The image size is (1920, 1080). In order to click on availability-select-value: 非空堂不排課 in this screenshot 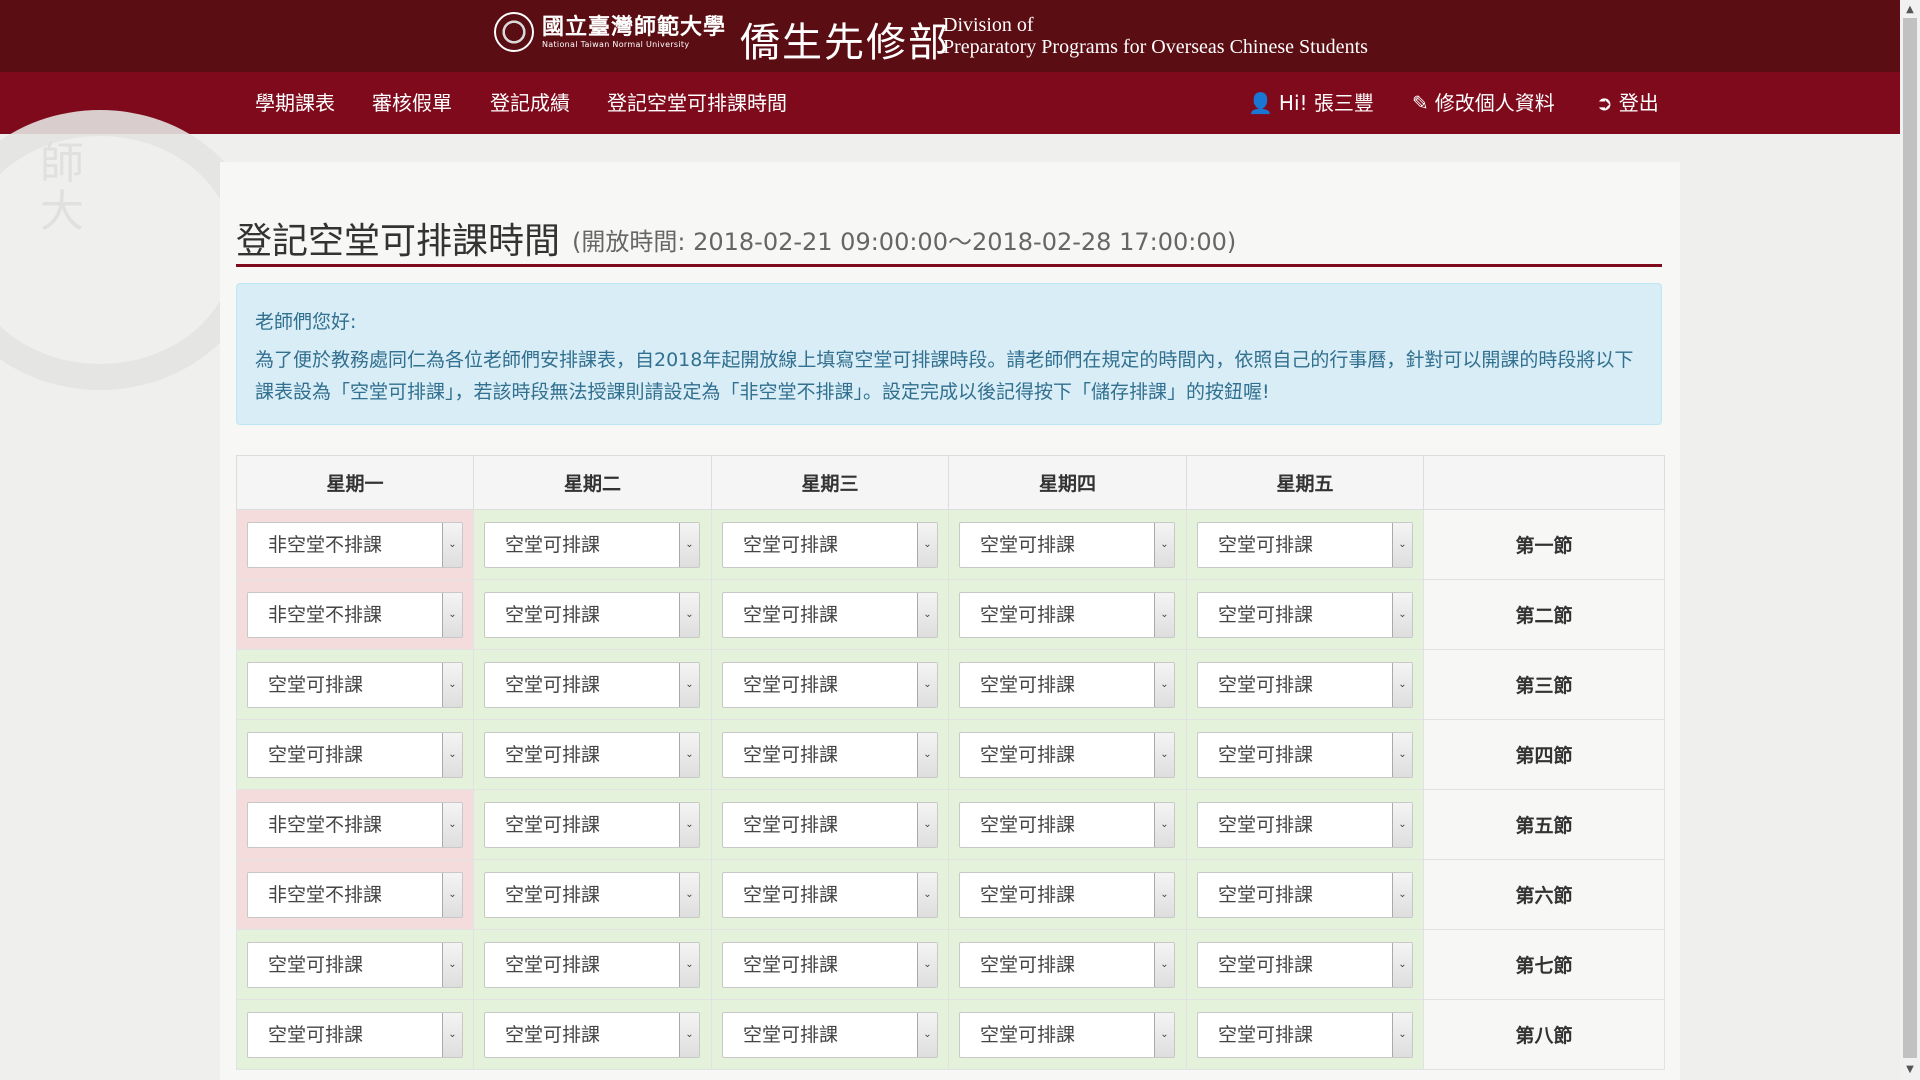, I will do `click(325, 614)`.